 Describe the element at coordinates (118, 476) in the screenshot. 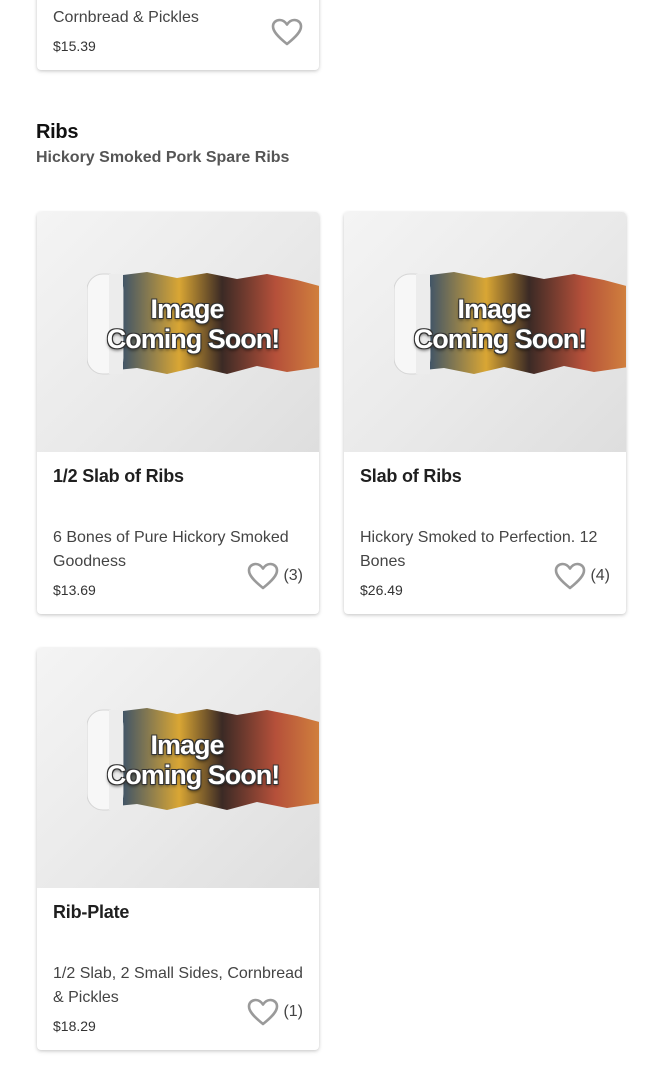

I see `menu-item-title: 1/2 Slab of Ribs` at that location.